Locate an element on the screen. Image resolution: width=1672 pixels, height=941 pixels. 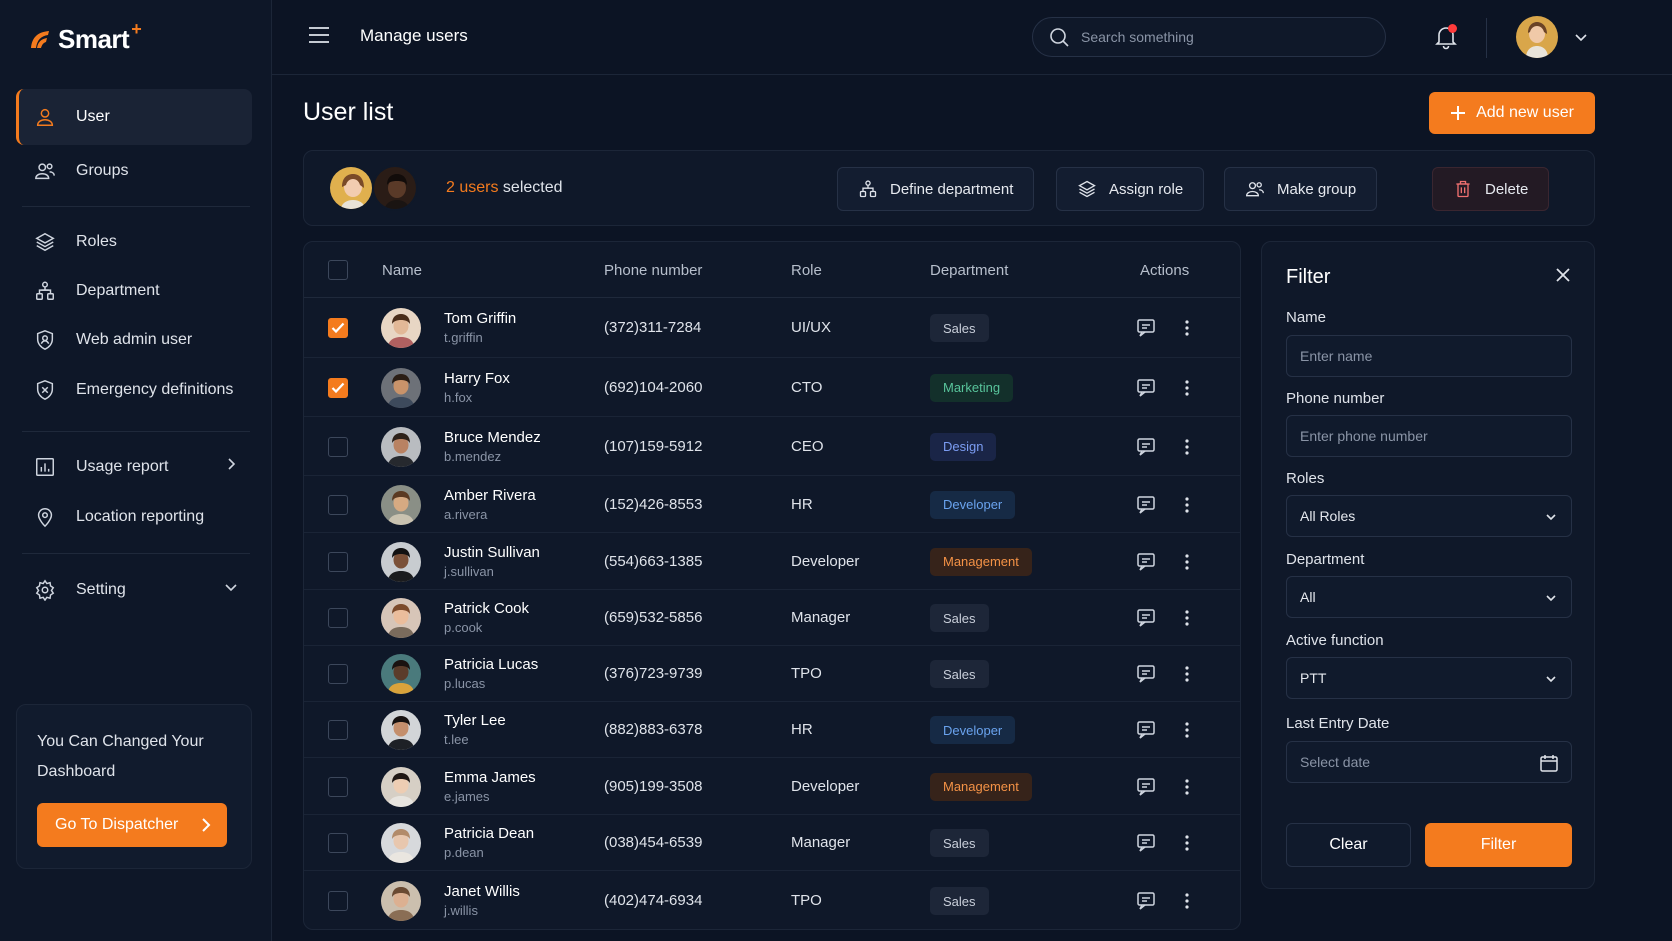
filter-roles-select: All Roles is located at coordinates (1429, 516).